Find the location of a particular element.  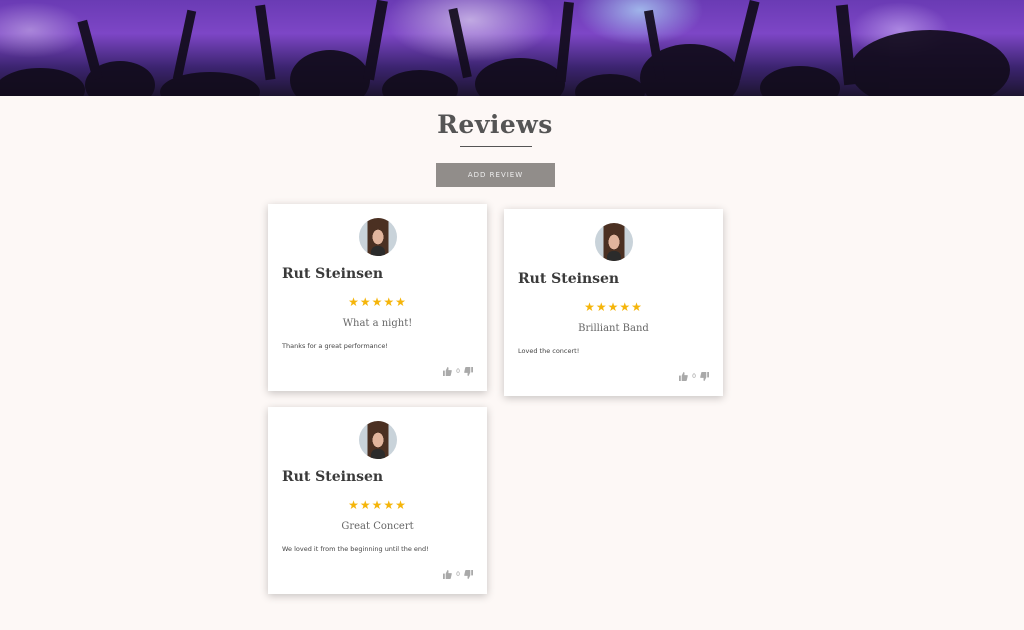

review-title: Brilliant Band is located at coordinates (613, 328).